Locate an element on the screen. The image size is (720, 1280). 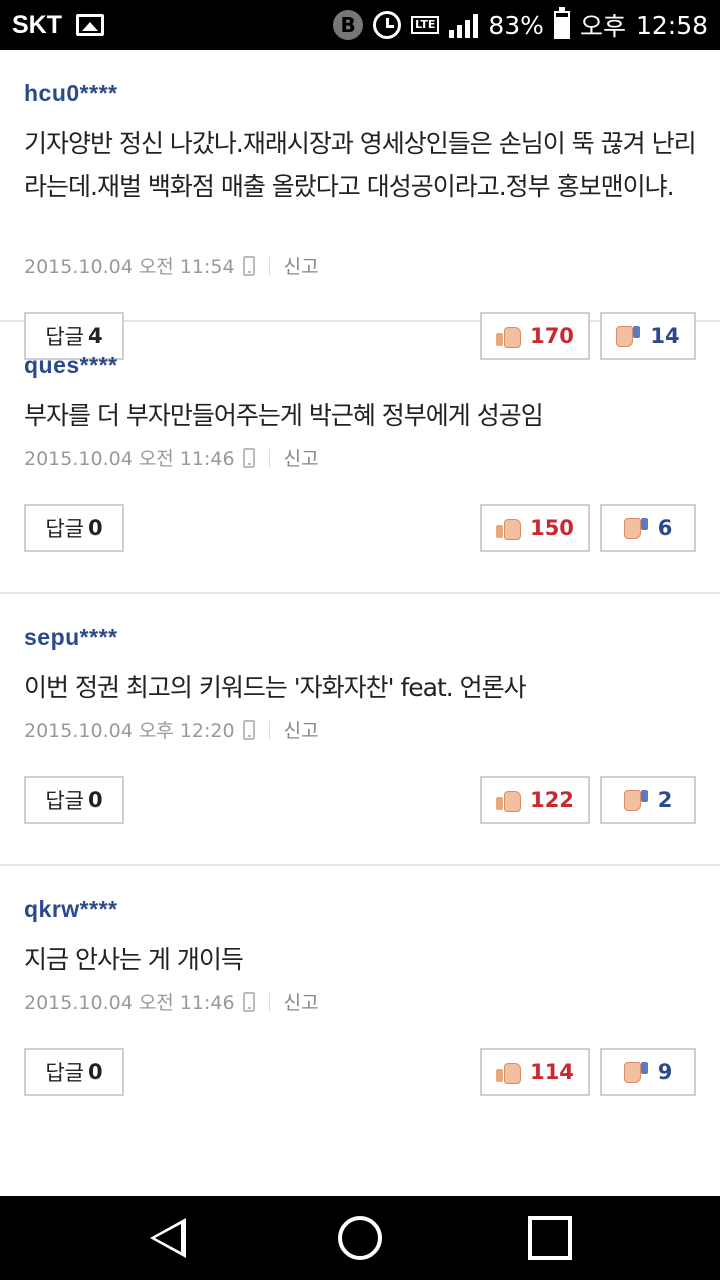
comment-text: 지금 안사는 게 개이득 is located at coordinates (134, 959).